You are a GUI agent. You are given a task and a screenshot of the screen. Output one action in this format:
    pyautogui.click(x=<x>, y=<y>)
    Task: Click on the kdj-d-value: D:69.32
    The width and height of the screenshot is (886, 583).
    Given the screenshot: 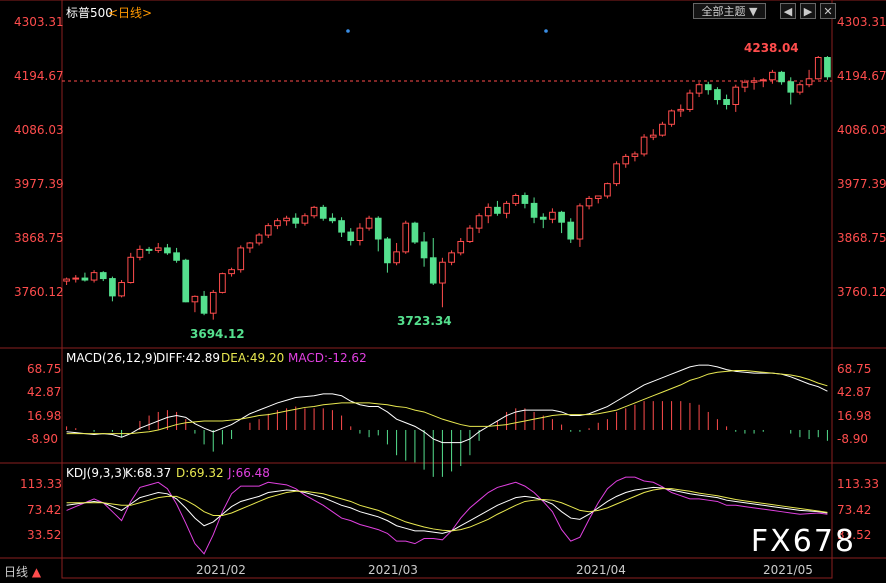 What is the action you would take?
    pyautogui.click(x=200, y=473)
    